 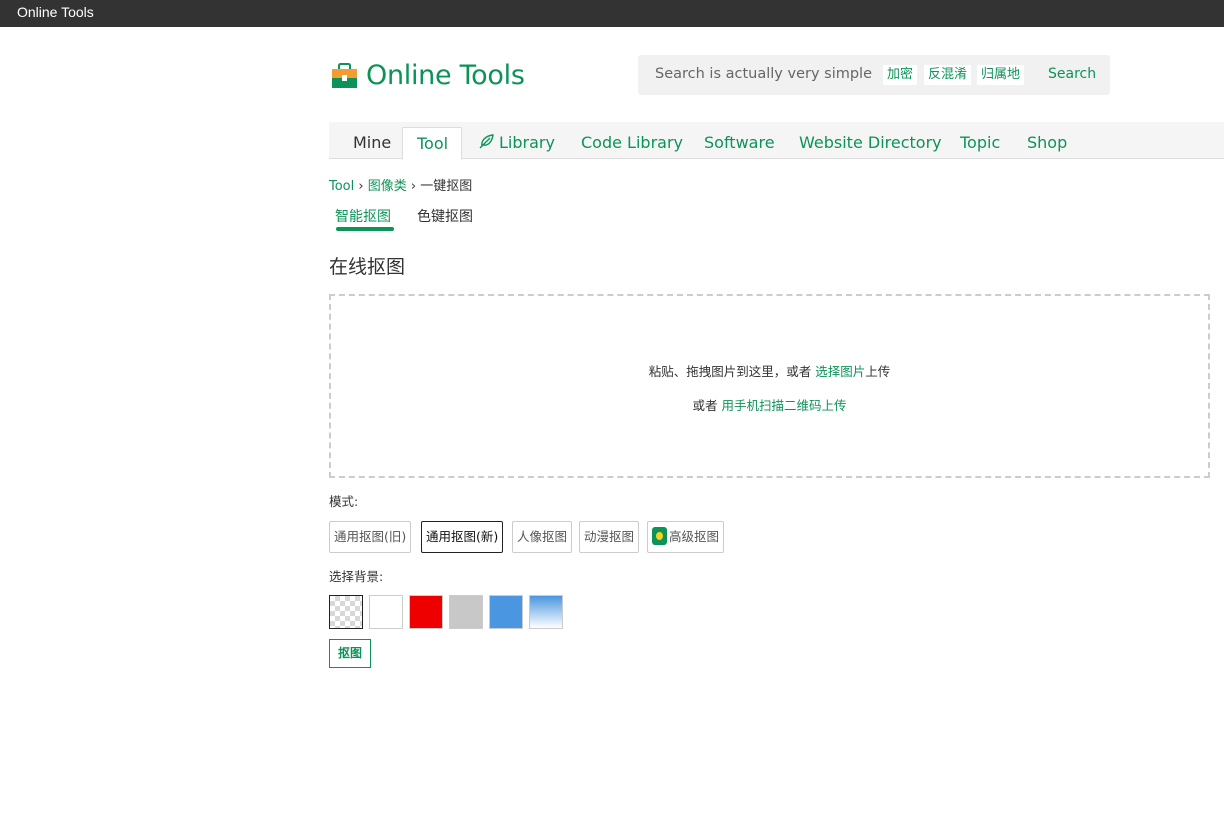 I want to click on bg-swatch-blue, so click(x=506, y=612).